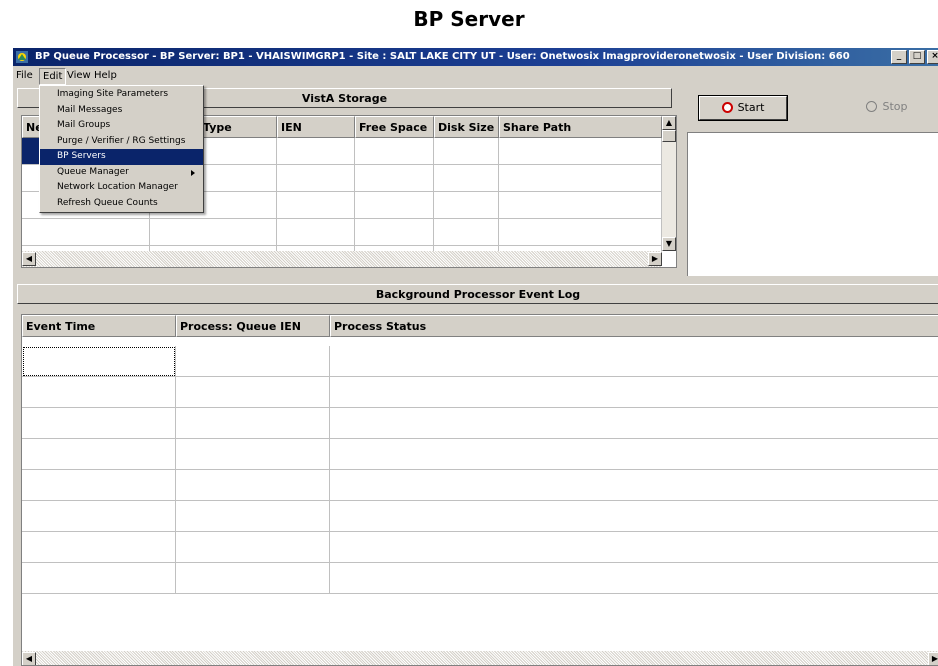 Image resolution: width=938 pixels, height=666 pixels. What do you see at coordinates (253, 326) in the screenshot?
I see `col-header-process-queue-ien: Process: Queue IEN` at bounding box center [253, 326].